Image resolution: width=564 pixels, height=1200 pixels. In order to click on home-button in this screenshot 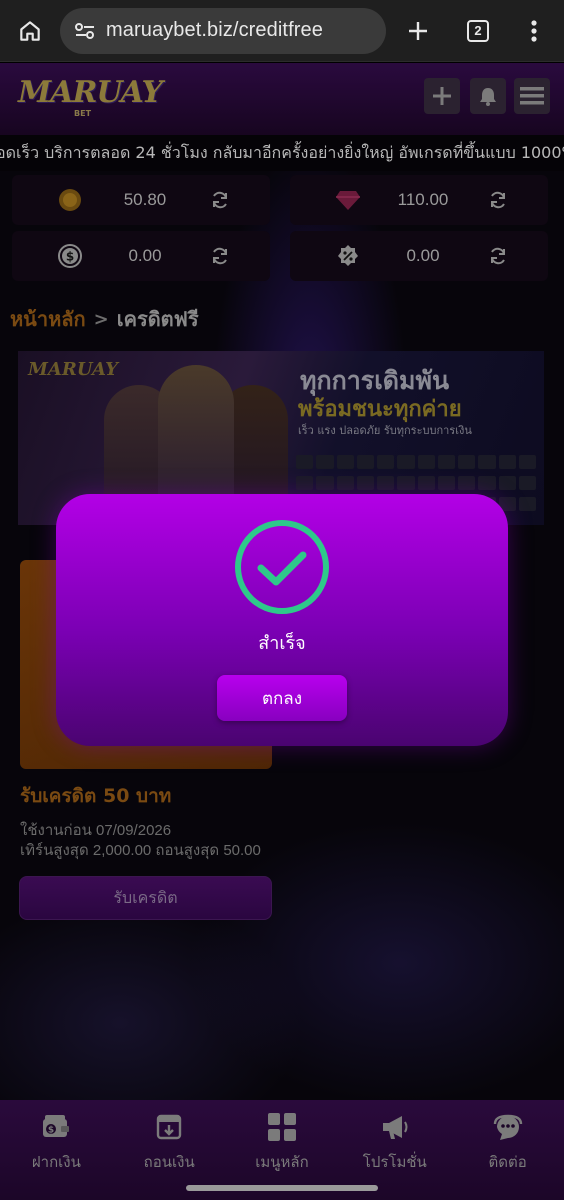, I will do `click(30, 31)`.